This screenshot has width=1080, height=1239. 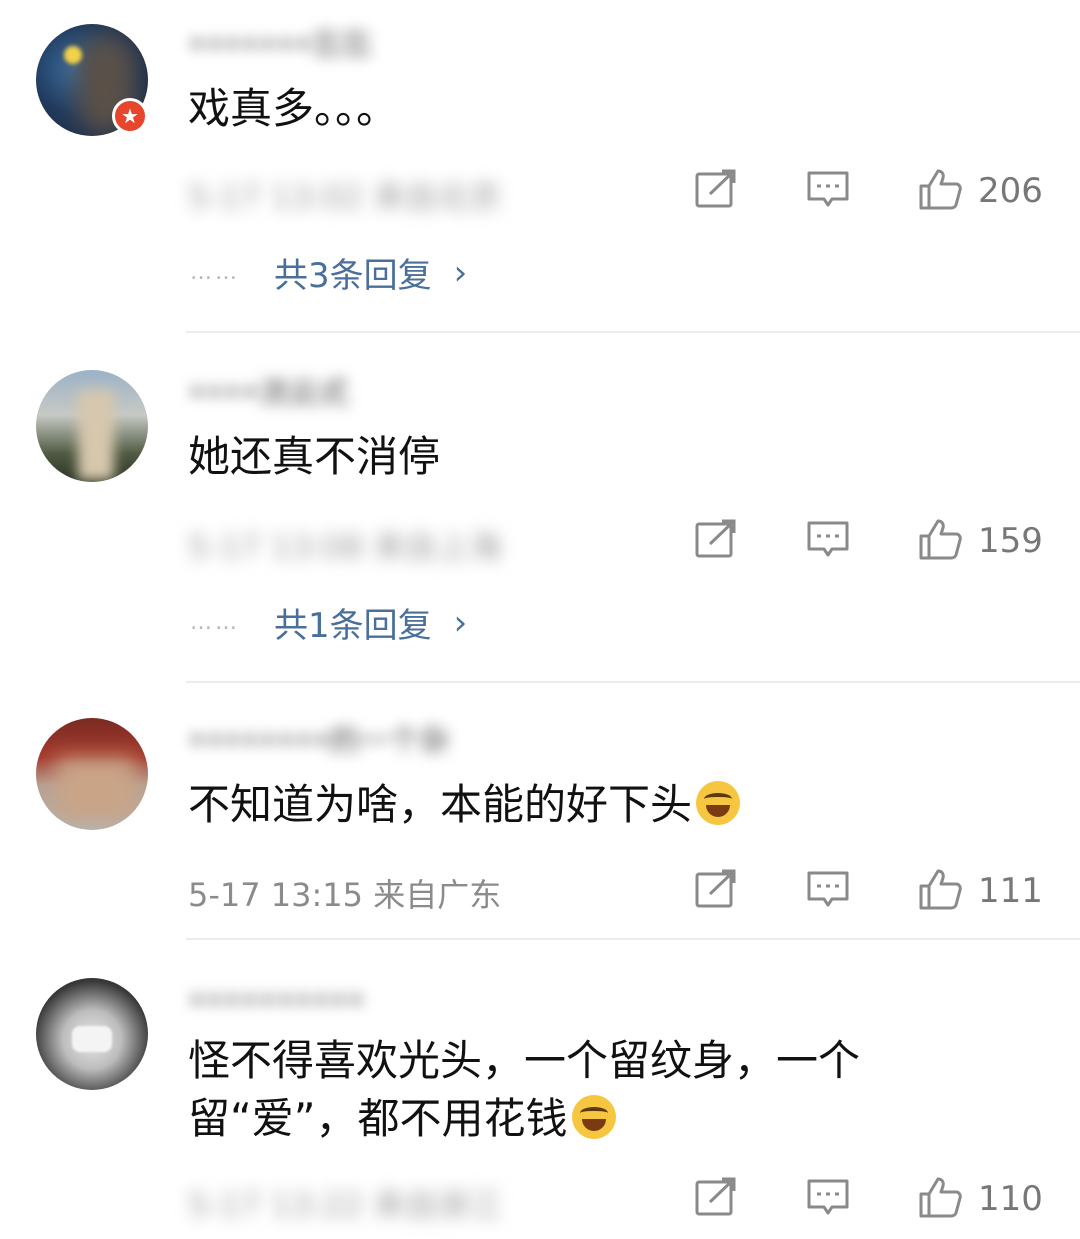 What do you see at coordinates (353, 276) in the screenshot?
I see `replies-count-text: 共3条回复` at bounding box center [353, 276].